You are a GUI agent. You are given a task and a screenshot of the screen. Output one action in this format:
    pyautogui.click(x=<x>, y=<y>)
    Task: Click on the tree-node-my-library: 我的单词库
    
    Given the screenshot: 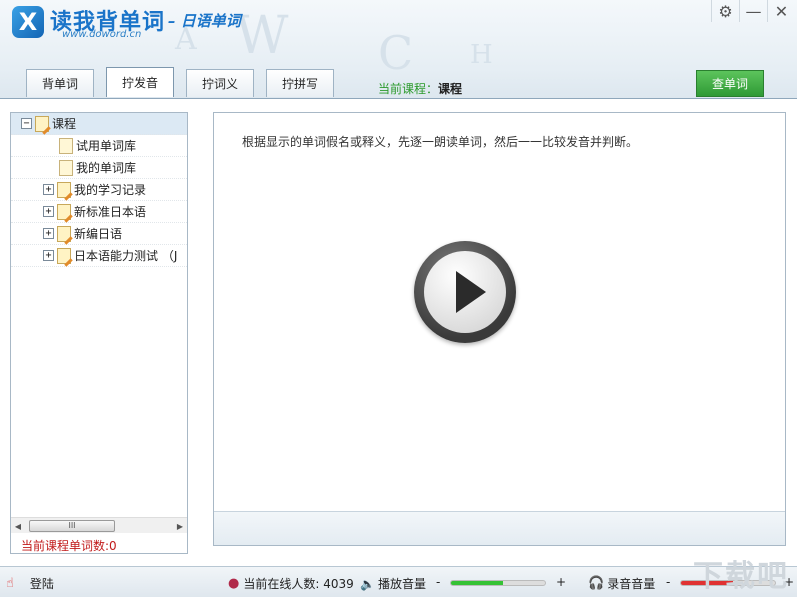 What is the action you would take?
    pyautogui.click(x=99, y=168)
    